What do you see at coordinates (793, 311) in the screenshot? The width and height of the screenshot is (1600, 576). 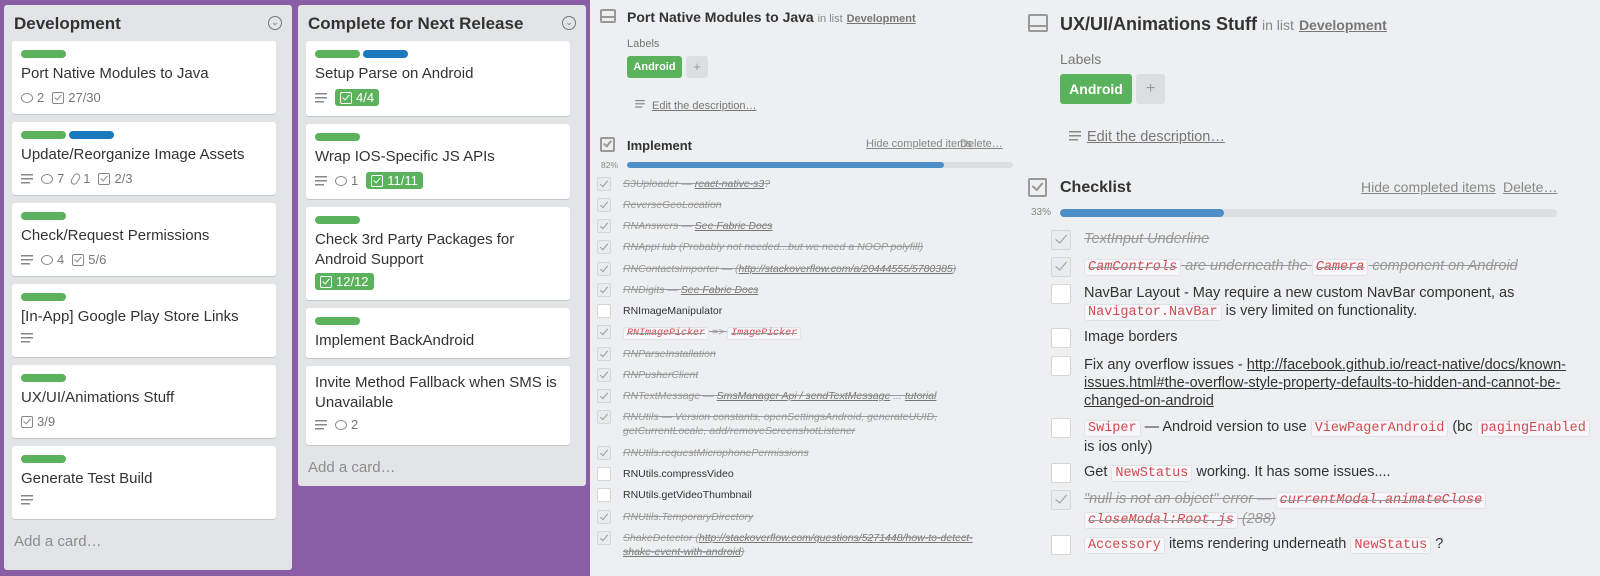 I see `implement-checklist-item: RNImageManipulator` at bounding box center [793, 311].